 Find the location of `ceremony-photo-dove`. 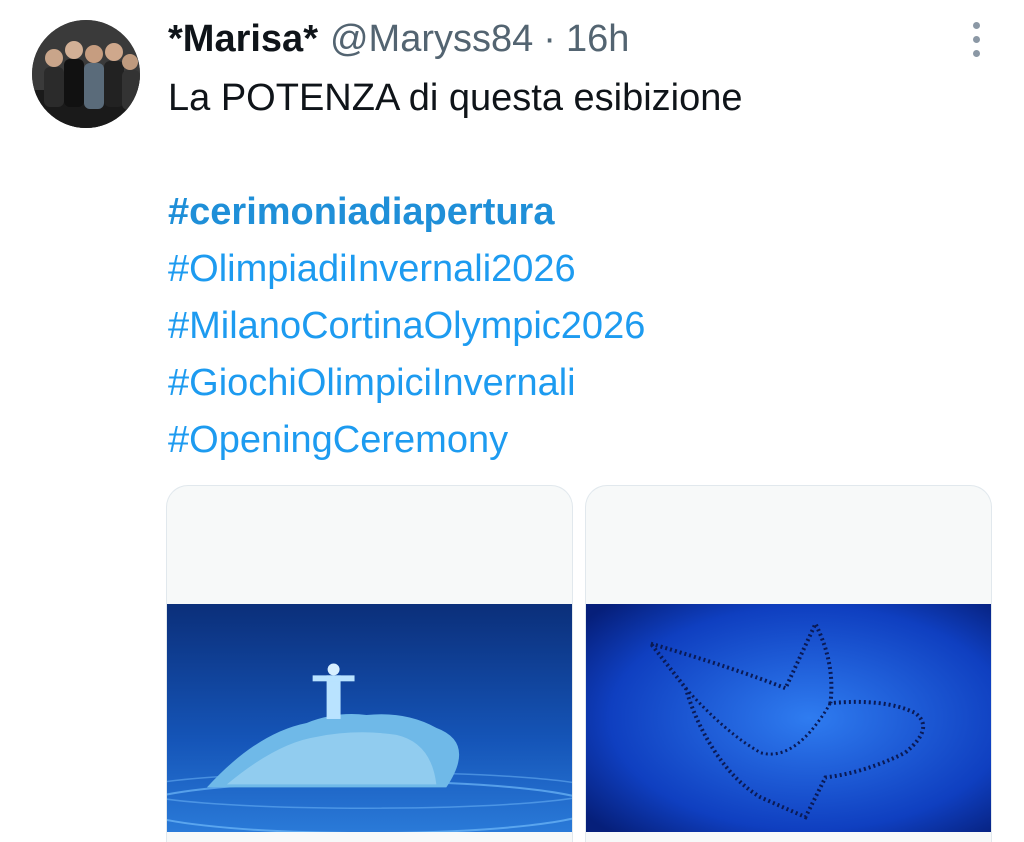

ceremony-photo-dove is located at coordinates (788, 718).